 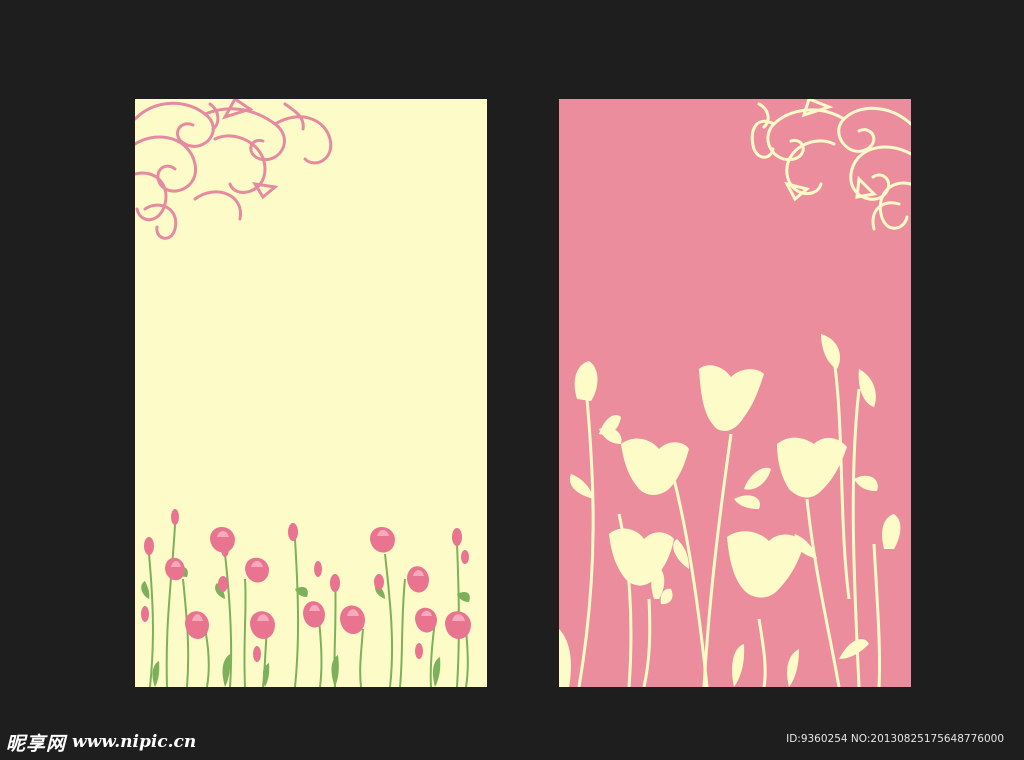 What do you see at coordinates (36, 743) in the screenshot?
I see `watermark-brand-cn: 昵享网` at bounding box center [36, 743].